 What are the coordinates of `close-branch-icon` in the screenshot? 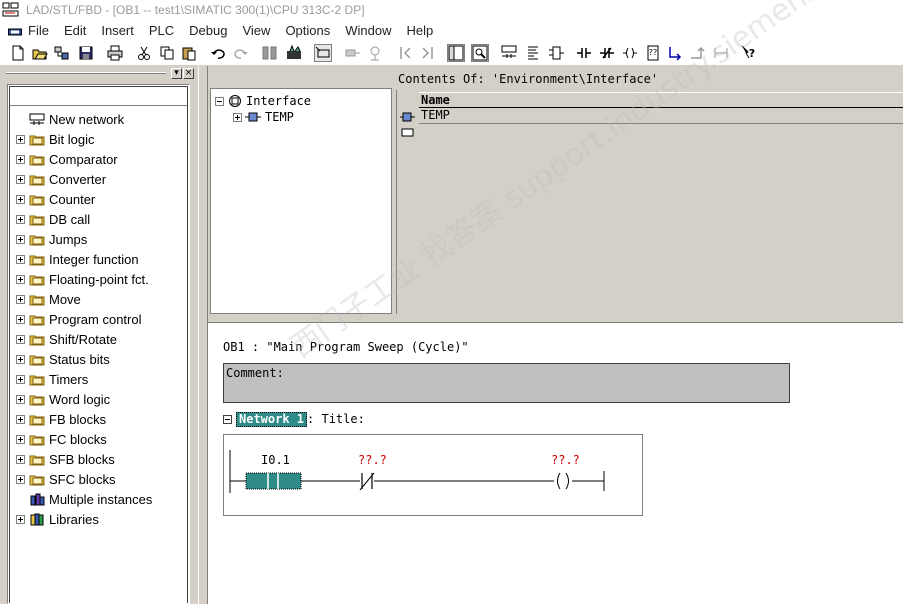 It's located at (698, 53).